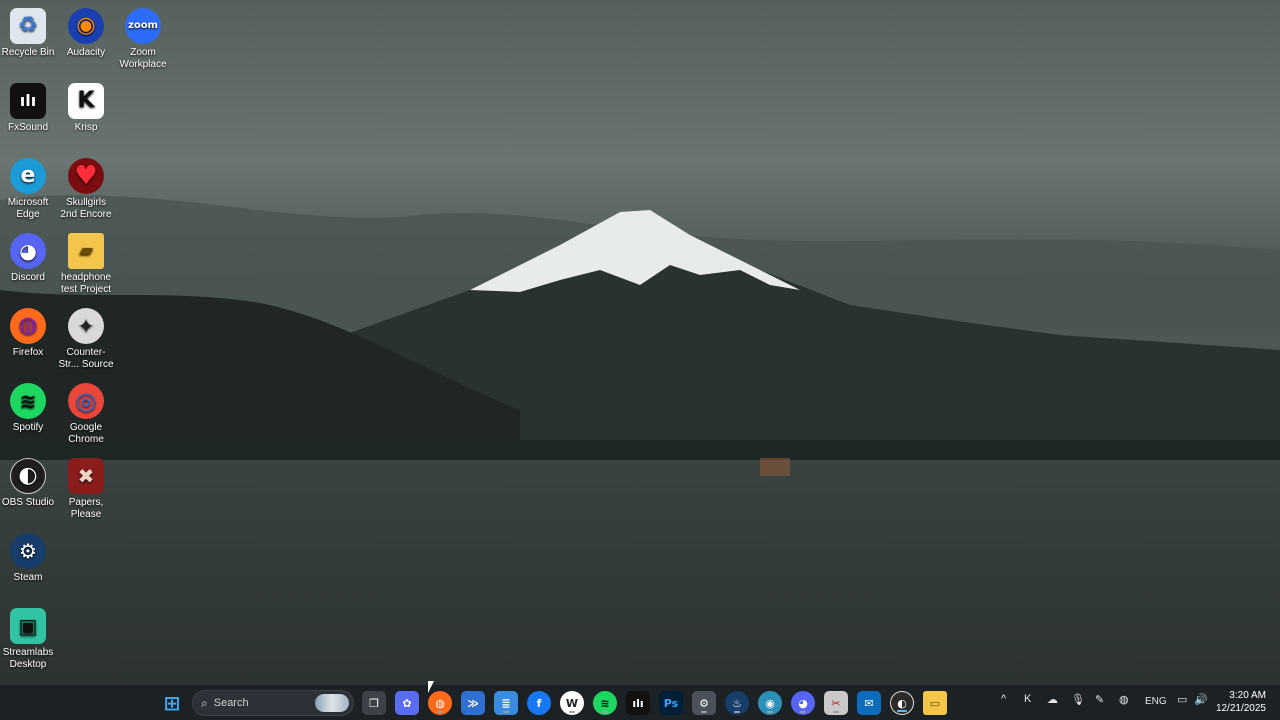 This screenshot has width=1280, height=720. Describe the element at coordinates (1201, 699) in the screenshot. I see `volume-icon: 🔊` at that location.